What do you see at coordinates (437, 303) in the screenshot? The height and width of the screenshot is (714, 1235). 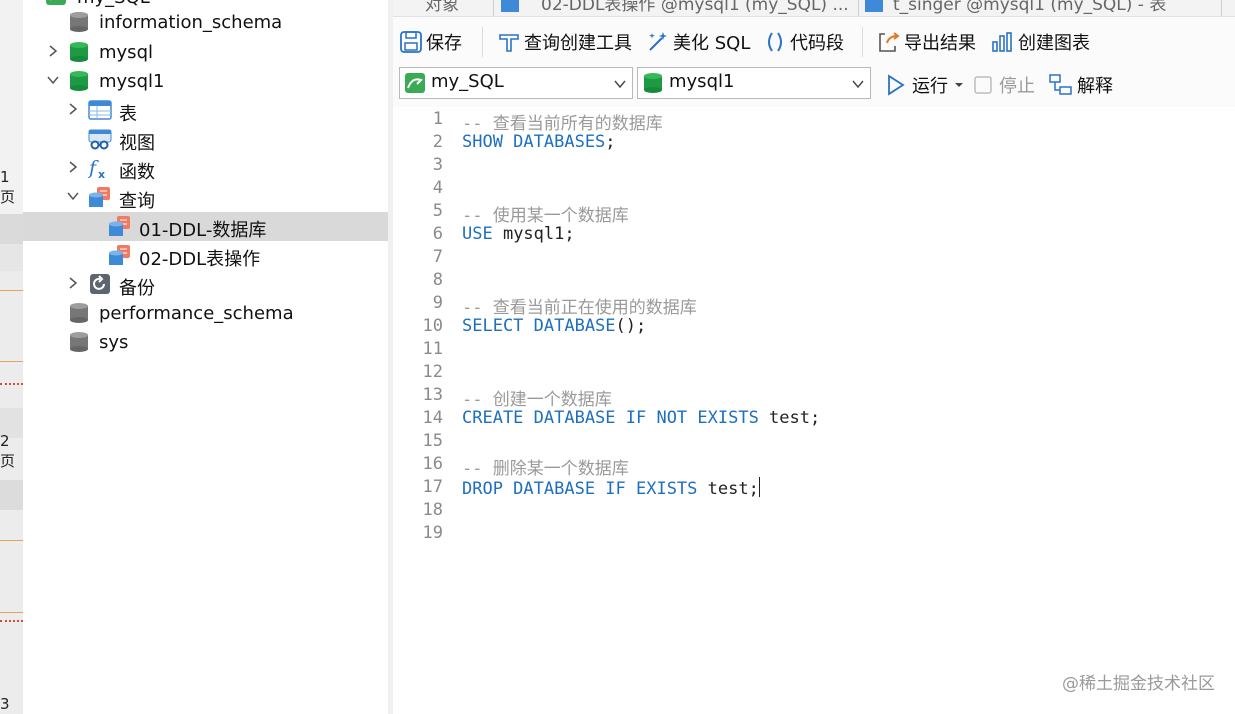 I see `line-number: 9` at bounding box center [437, 303].